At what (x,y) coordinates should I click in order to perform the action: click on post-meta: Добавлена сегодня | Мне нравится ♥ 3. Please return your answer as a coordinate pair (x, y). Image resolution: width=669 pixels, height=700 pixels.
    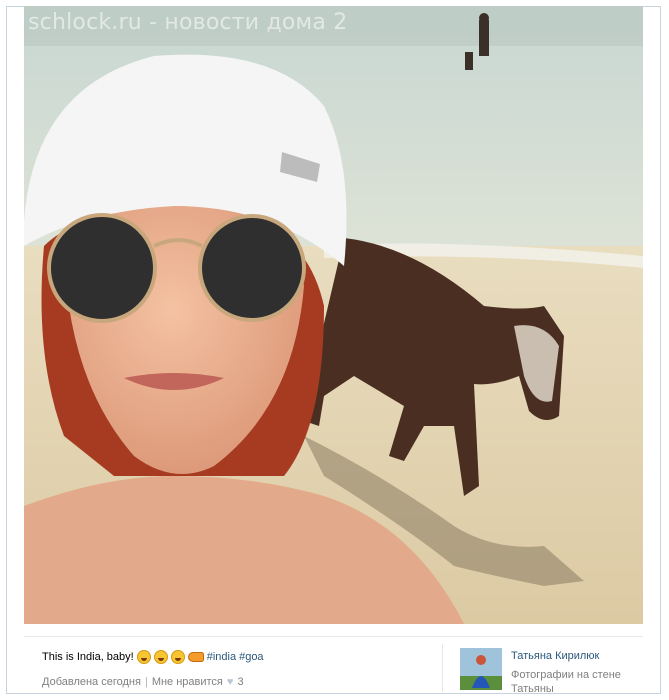
    Looking at the image, I should click on (143, 682).